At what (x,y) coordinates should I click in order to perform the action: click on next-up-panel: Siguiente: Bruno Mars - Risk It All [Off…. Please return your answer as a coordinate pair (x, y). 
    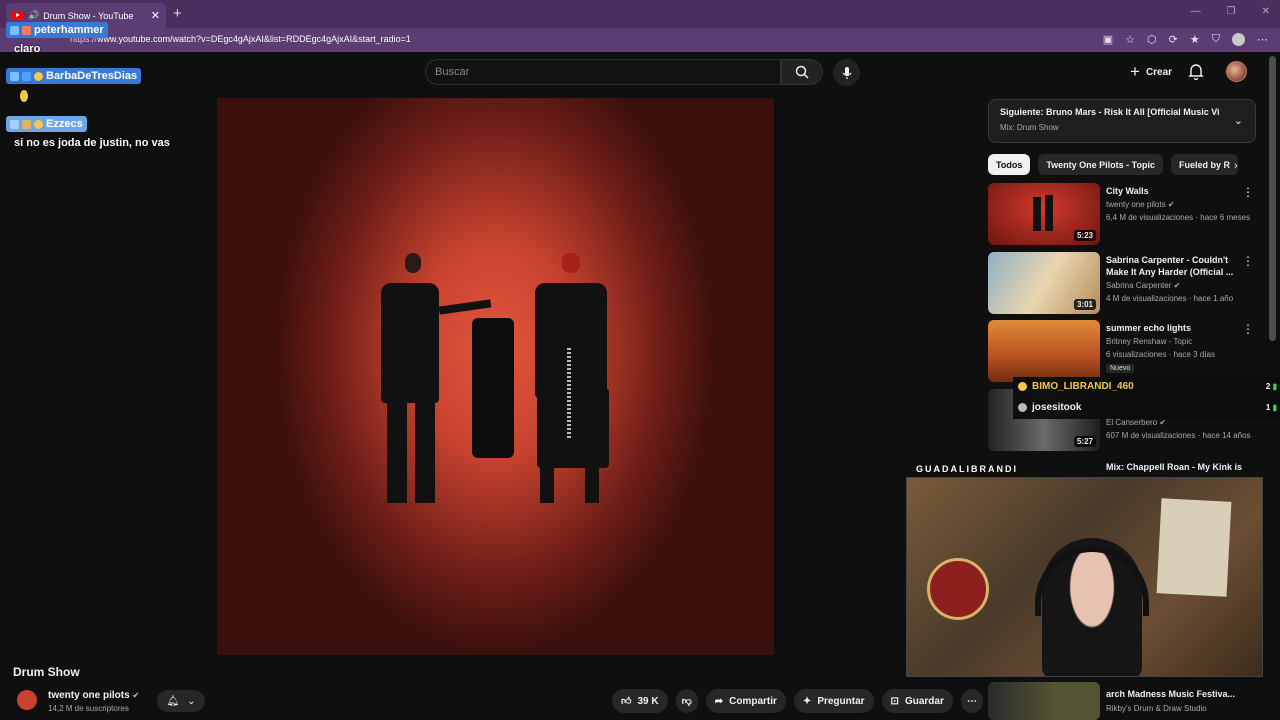
    Looking at the image, I should click on (1122, 121).